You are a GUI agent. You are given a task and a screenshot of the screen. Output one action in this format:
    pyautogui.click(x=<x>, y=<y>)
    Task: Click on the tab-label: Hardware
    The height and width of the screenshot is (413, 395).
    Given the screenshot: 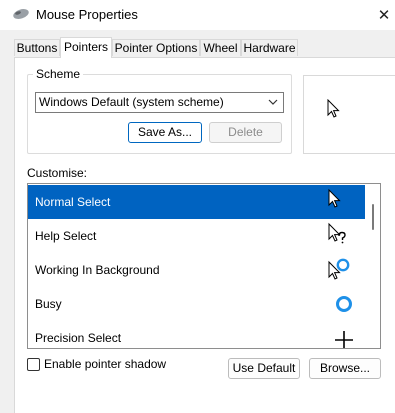 What is the action you would take?
    pyautogui.click(x=269, y=48)
    